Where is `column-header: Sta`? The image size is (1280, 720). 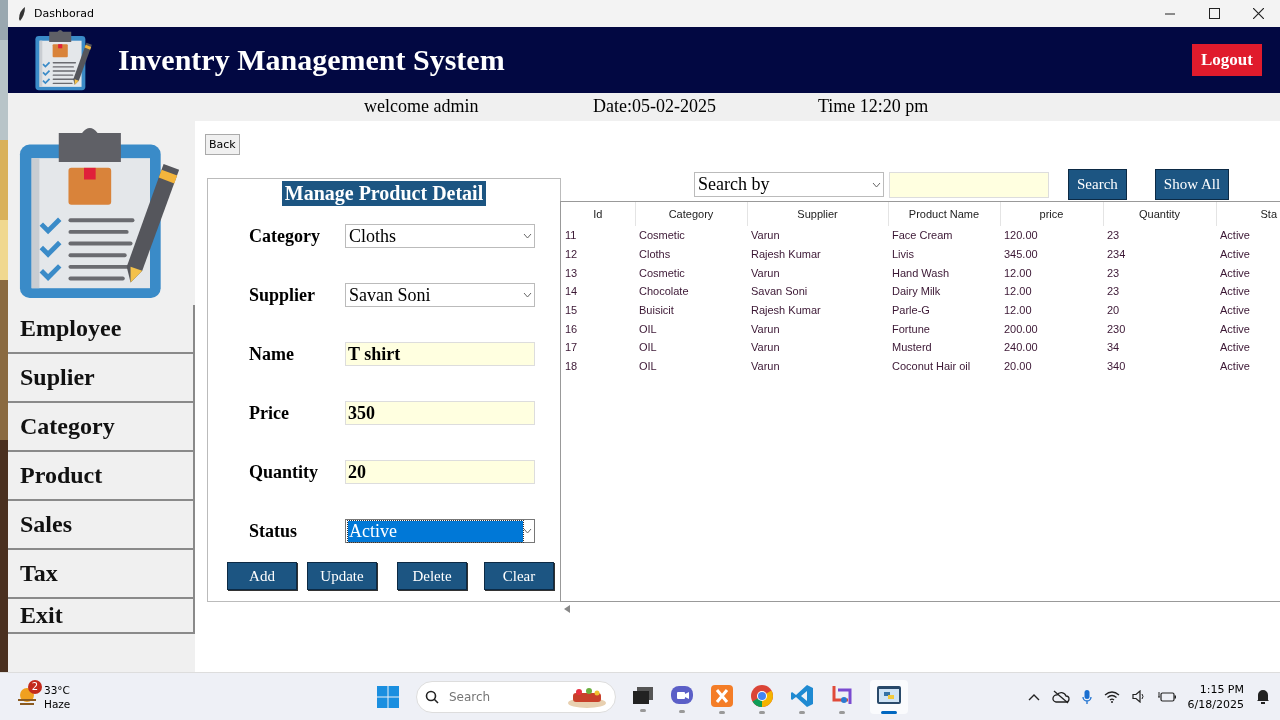
column-header: Sta is located at coordinates (1268, 214).